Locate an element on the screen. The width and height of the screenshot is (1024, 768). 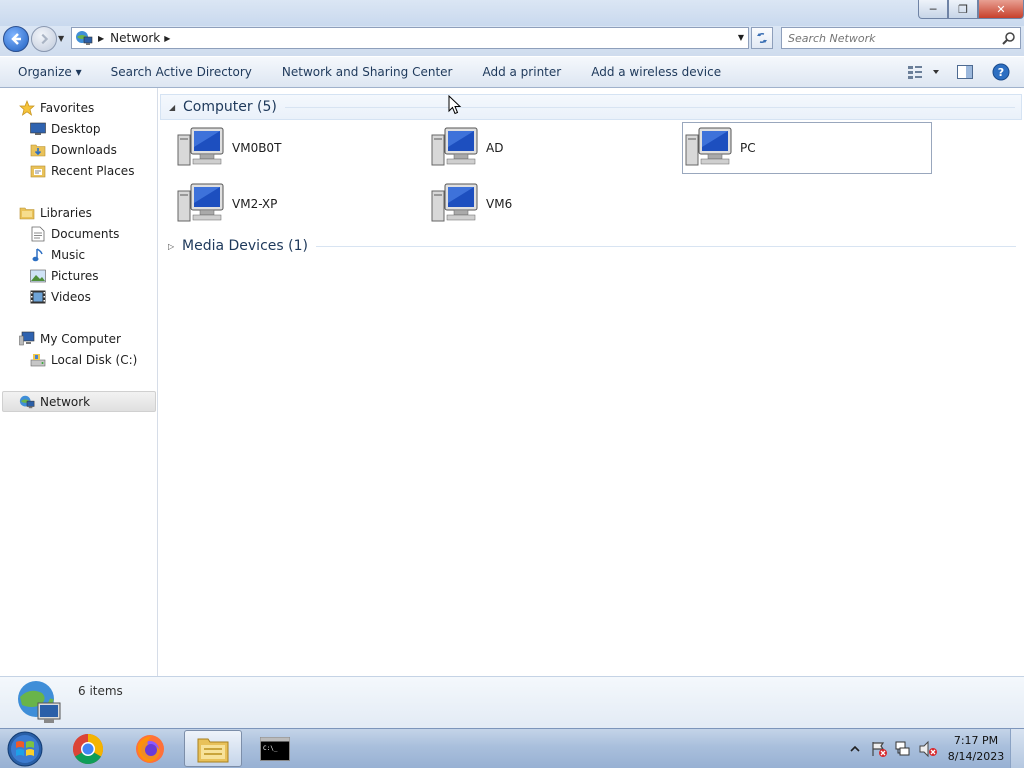
firefox-icon is located at coordinates (150, 748).